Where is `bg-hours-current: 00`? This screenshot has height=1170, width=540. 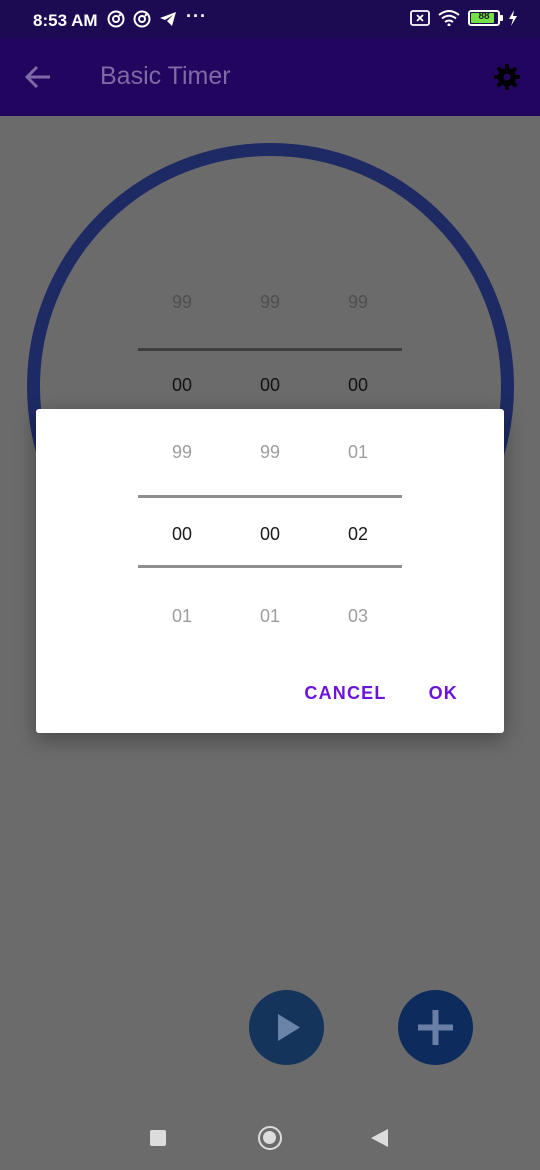
bg-hours-current: 00 is located at coordinates (182, 385).